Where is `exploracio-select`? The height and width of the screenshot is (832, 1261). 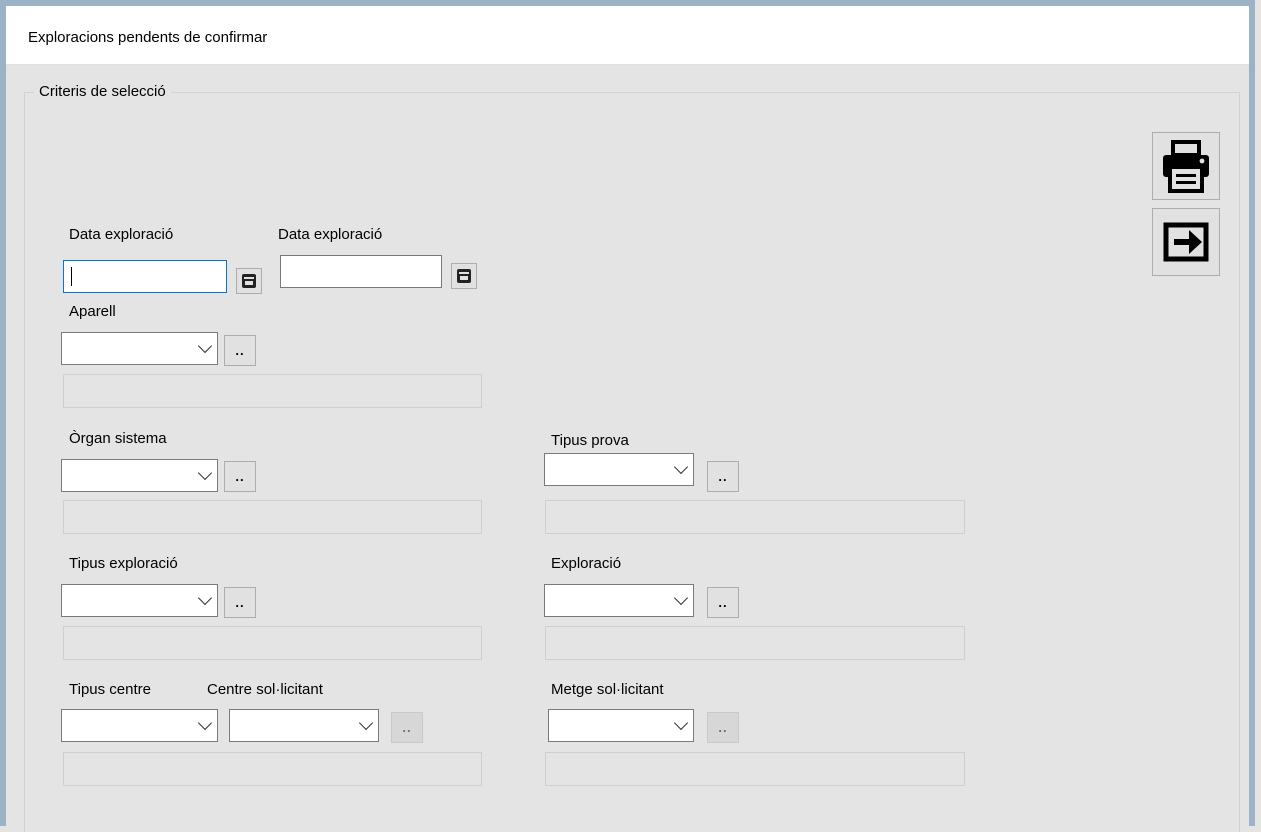 exploracio-select is located at coordinates (619, 600).